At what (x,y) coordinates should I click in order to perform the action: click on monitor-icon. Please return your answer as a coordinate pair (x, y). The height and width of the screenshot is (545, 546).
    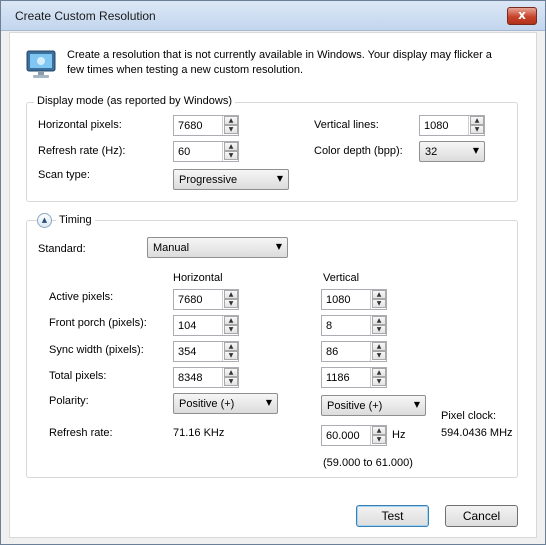
    Looking at the image, I should click on (41, 64).